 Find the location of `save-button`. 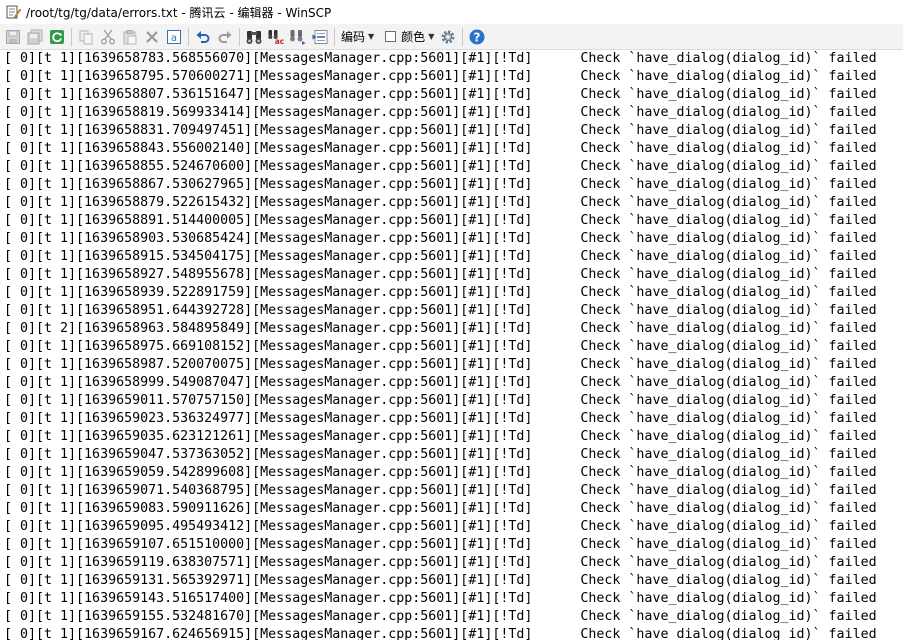

save-button is located at coordinates (13, 37).